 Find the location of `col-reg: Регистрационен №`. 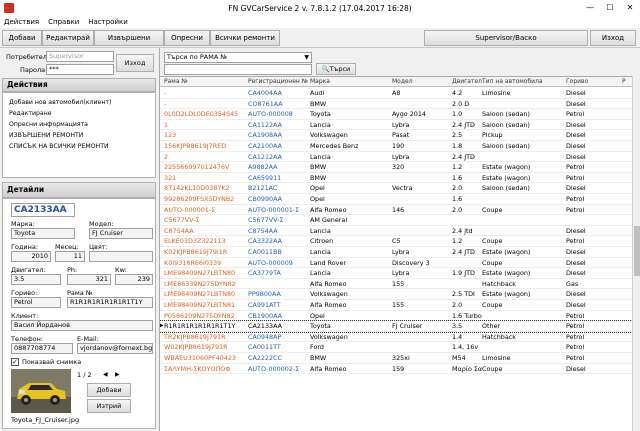

col-reg: Регистрационен № is located at coordinates (278, 81).